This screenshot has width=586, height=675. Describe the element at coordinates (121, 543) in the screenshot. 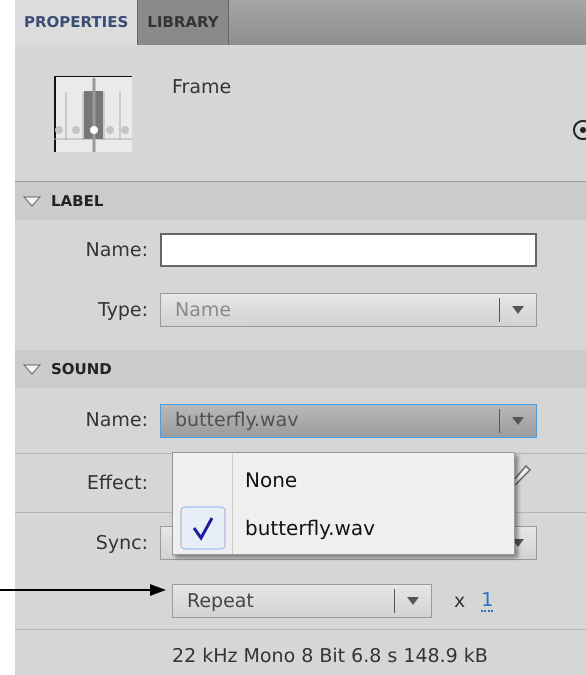

I see `field-label: Sync:` at that location.